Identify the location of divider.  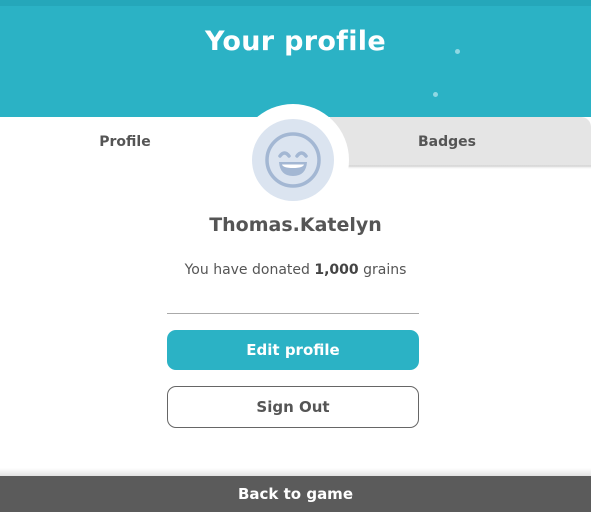
(293, 313).